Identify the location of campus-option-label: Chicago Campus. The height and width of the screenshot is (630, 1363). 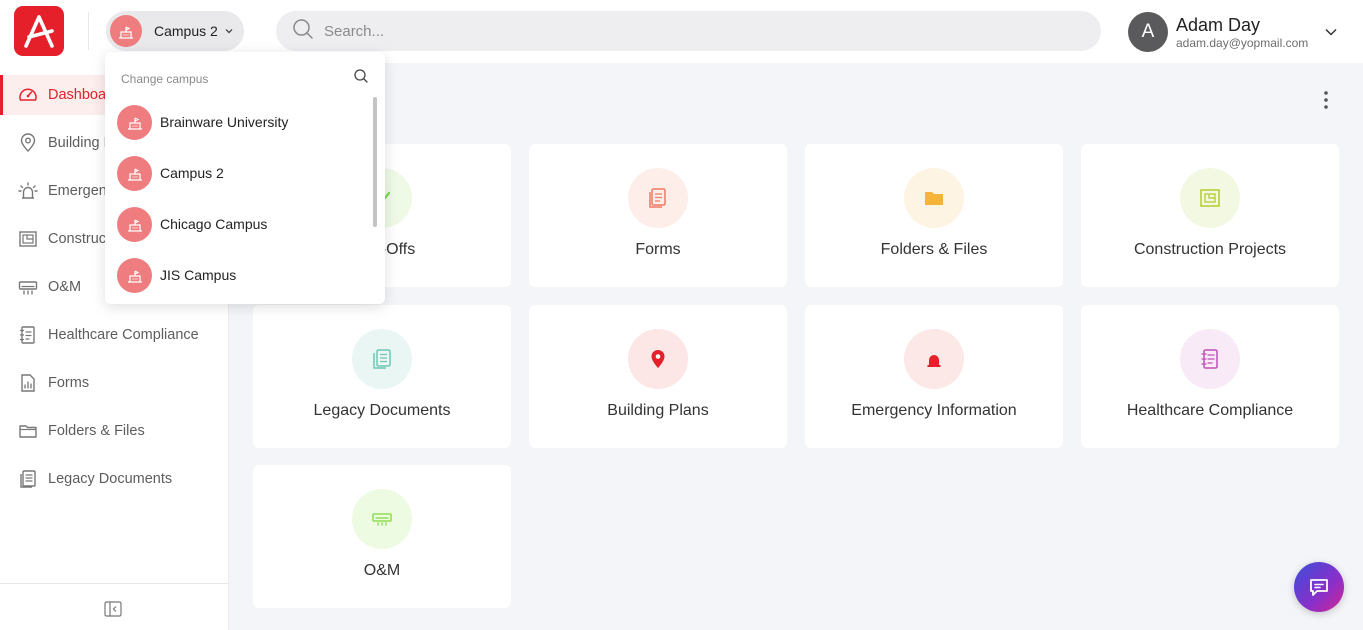
(214, 224).